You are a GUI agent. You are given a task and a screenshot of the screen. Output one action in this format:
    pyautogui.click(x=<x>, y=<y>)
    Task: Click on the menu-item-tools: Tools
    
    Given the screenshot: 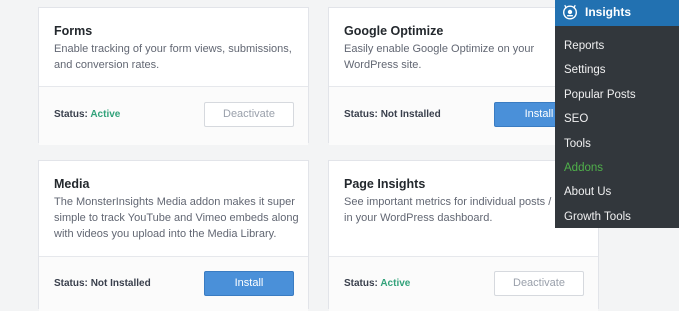 What is the action you would take?
    pyautogui.click(x=617, y=144)
    